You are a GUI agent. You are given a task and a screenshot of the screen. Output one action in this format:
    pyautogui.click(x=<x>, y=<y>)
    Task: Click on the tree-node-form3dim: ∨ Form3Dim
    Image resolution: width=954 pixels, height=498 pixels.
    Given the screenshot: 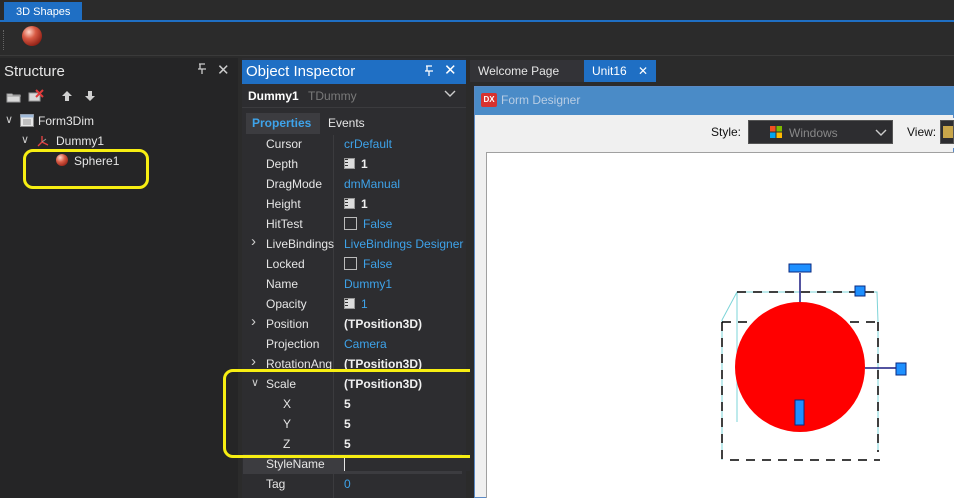 What is the action you would take?
    pyautogui.click(x=119, y=121)
    